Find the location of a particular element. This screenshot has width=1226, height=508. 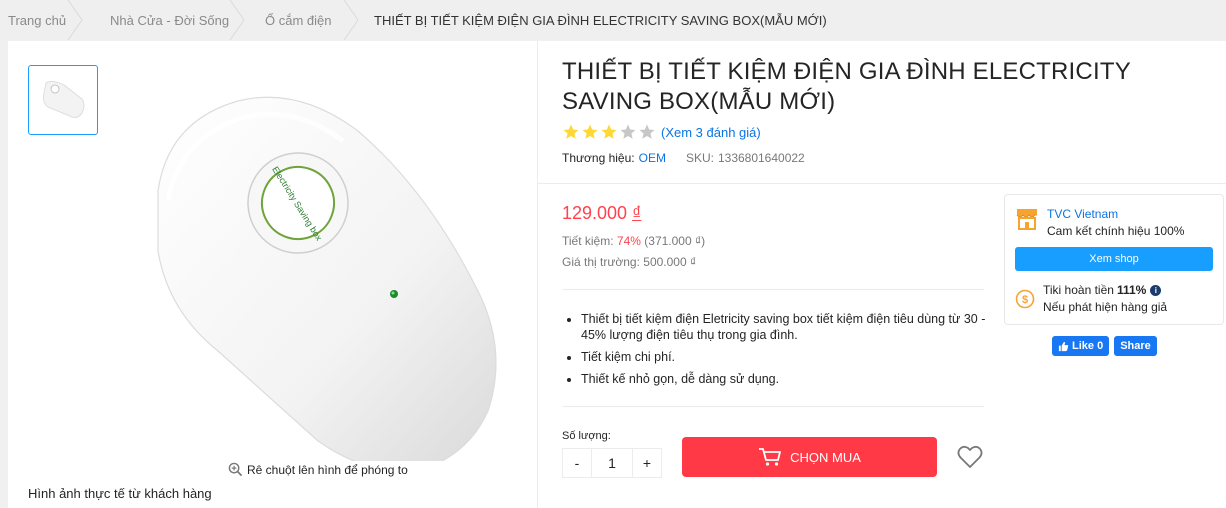

coin-icon: $ is located at coordinates (1025, 299).